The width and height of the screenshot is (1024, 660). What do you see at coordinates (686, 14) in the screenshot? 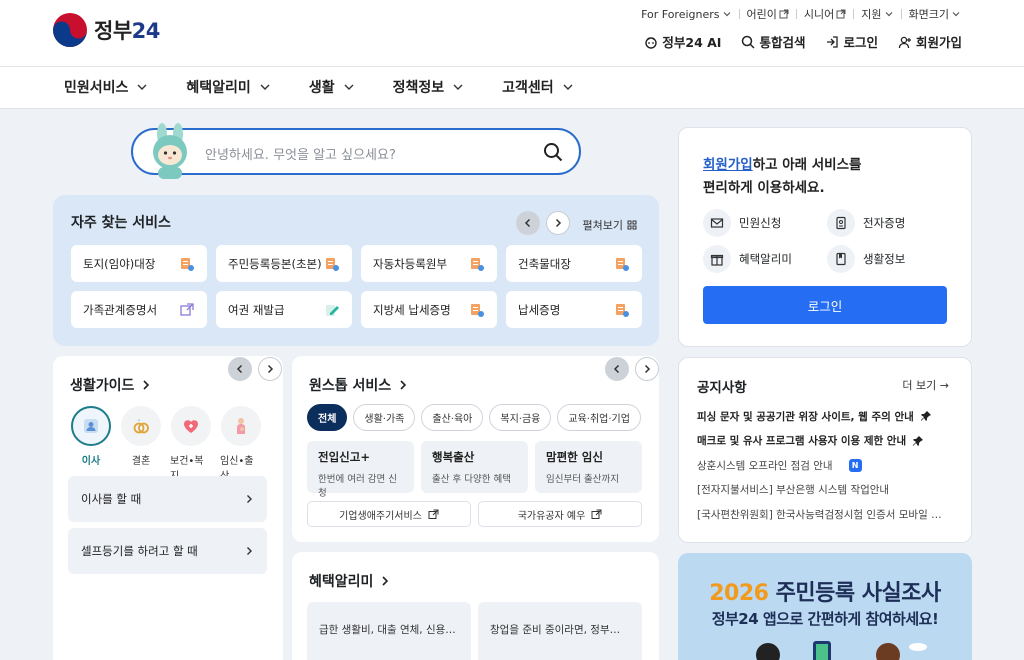
I see `util-foreigners: For Foreigners` at bounding box center [686, 14].